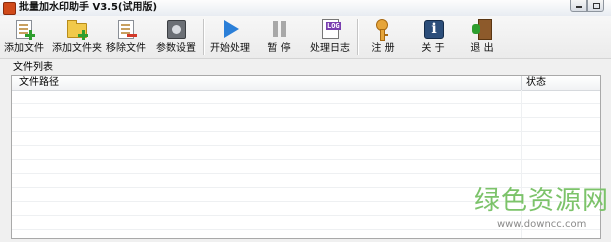 The height and width of the screenshot is (242, 611). What do you see at coordinates (77, 48) in the screenshot?
I see `add-folder-label: 添加文件夹` at bounding box center [77, 48].